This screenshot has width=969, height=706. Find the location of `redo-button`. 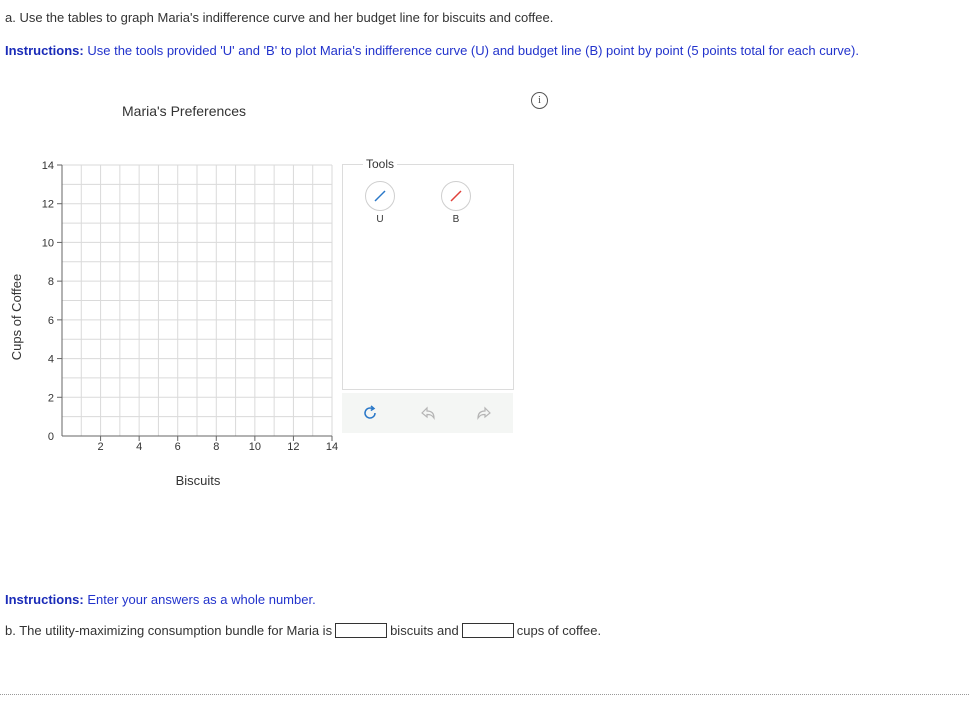

redo-button is located at coordinates (484, 413).